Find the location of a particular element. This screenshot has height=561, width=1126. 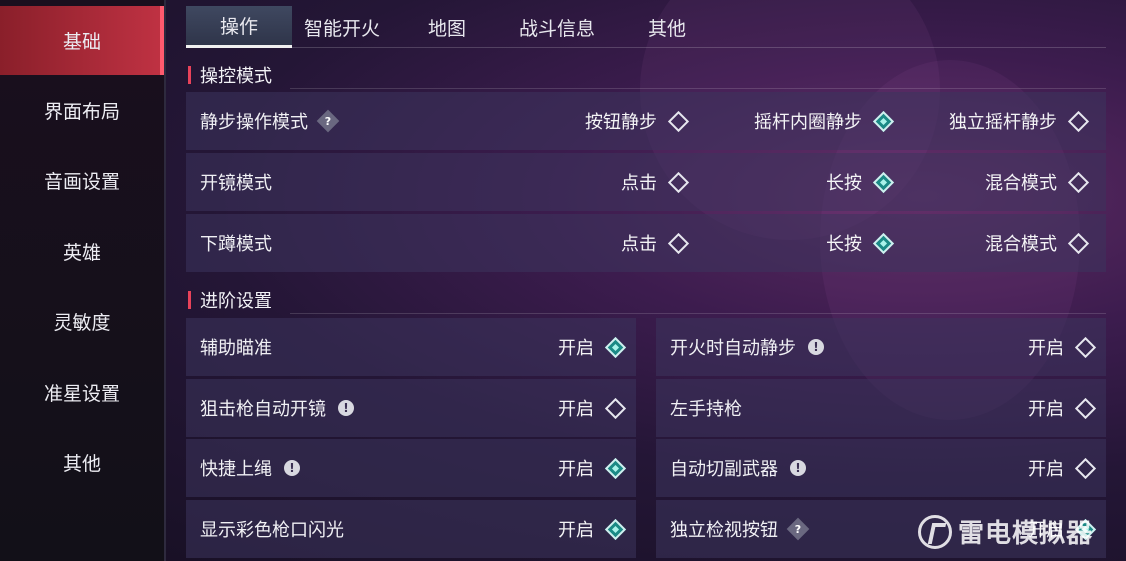

setting-label-text: 自动切副武器 is located at coordinates (724, 469).